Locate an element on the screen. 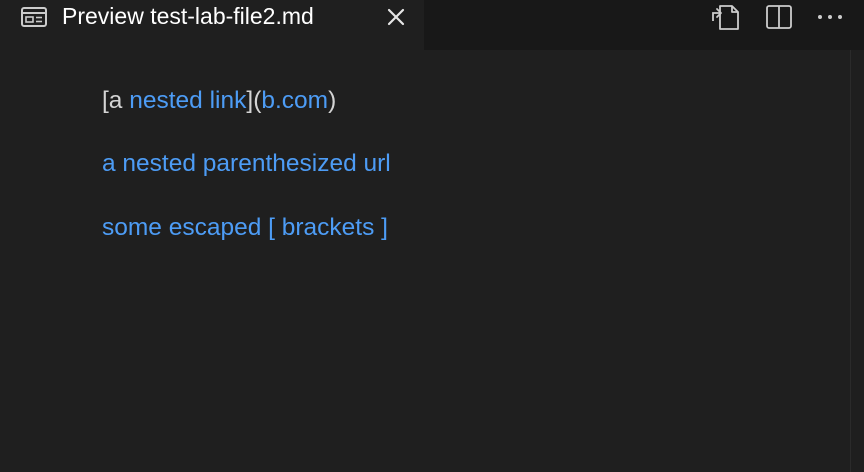 This screenshot has width=864, height=472. preview-icon is located at coordinates (34, 17).